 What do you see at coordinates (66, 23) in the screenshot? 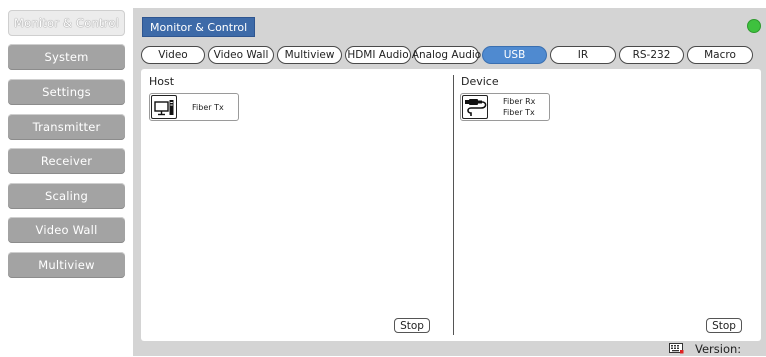
I see `sidebar-item-monitor-control: Monitor & Control` at bounding box center [66, 23].